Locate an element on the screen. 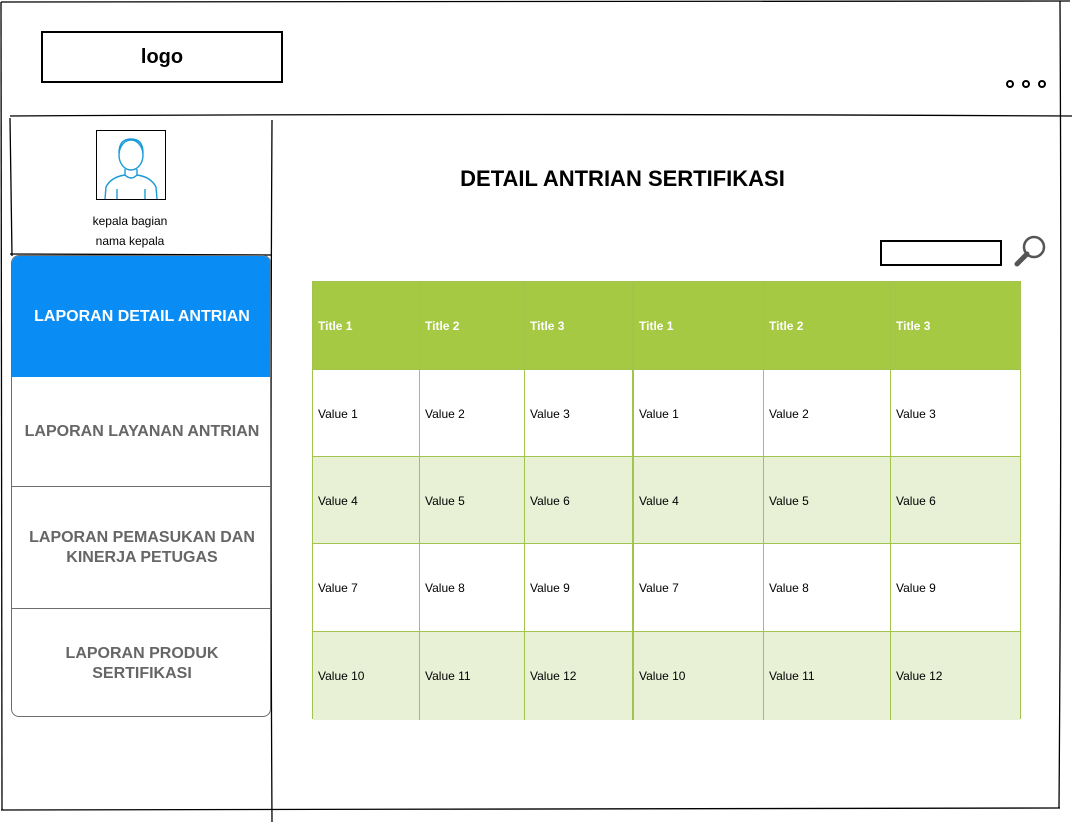 Image resolution: width=1072 pixels, height=822 pixels. user-avatar-icon is located at coordinates (131, 165).